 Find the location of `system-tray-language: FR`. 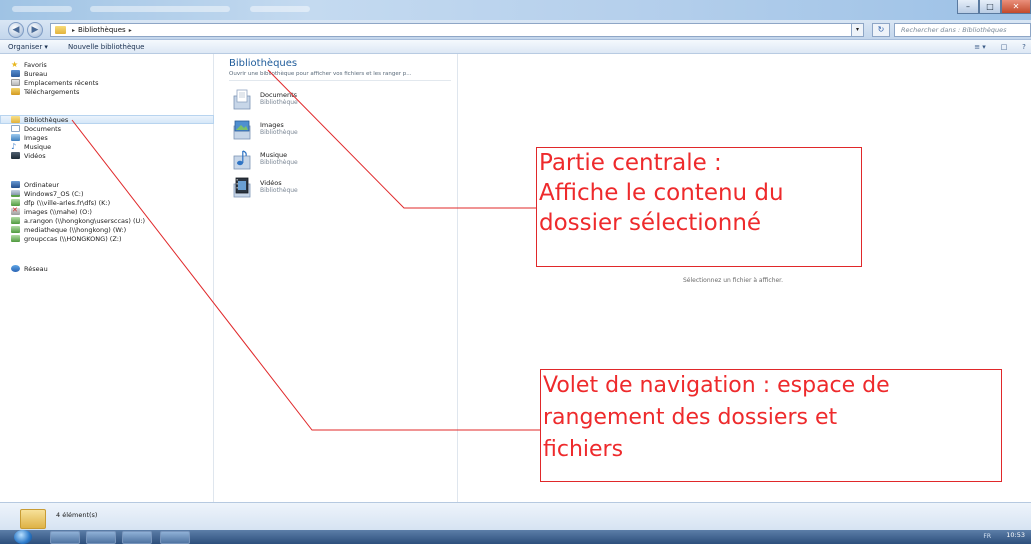

system-tray-language: FR is located at coordinates (987, 536).